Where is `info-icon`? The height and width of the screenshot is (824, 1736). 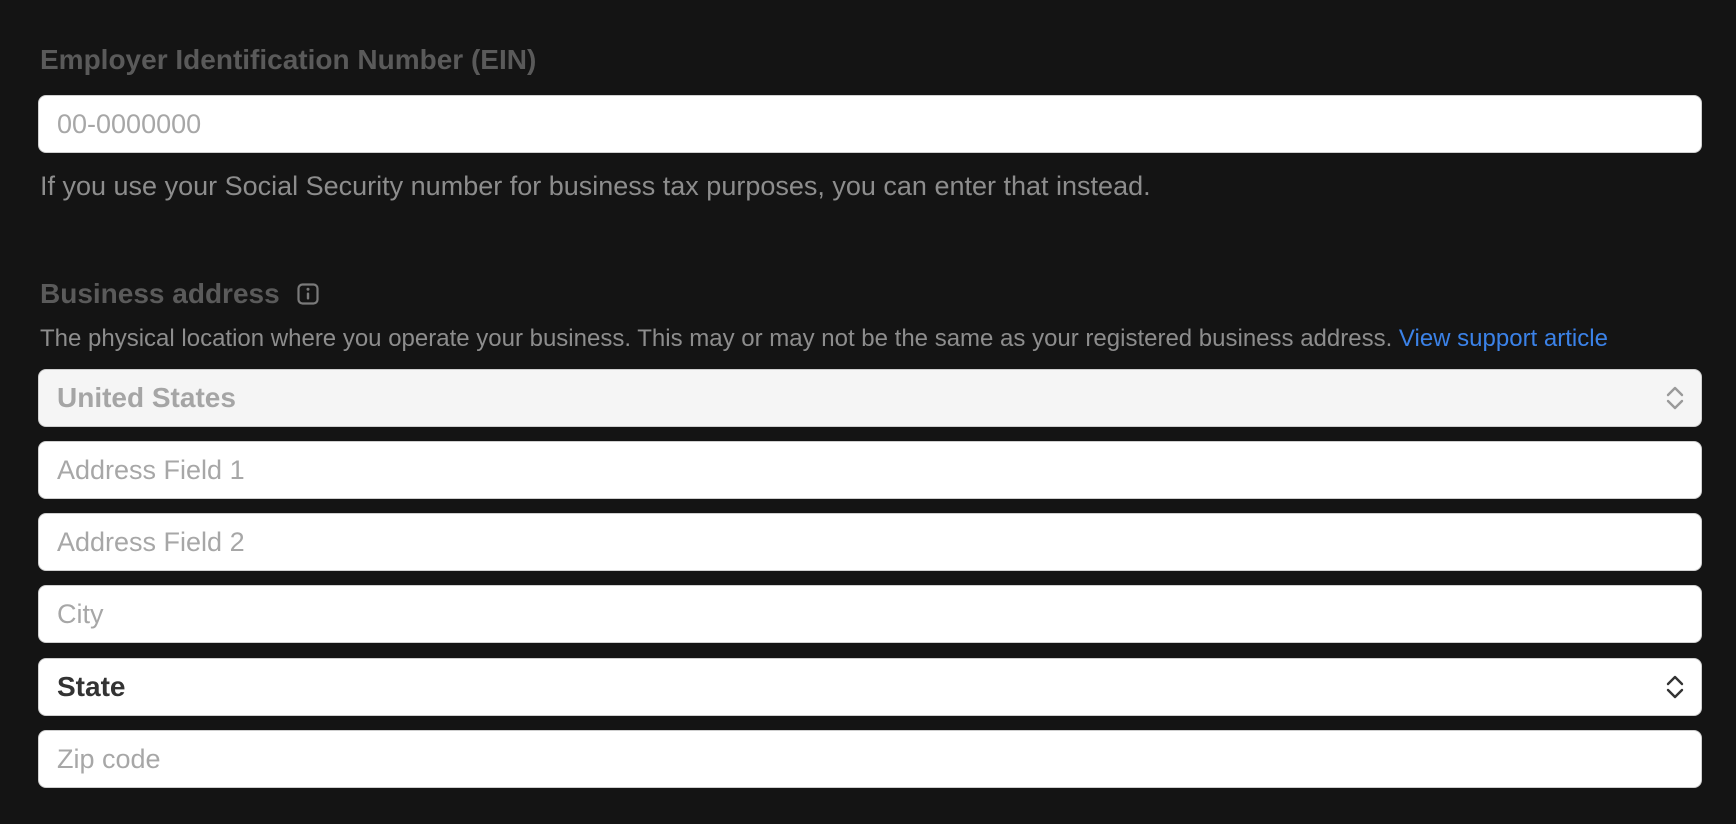 info-icon is located at coordinates (308, 294).